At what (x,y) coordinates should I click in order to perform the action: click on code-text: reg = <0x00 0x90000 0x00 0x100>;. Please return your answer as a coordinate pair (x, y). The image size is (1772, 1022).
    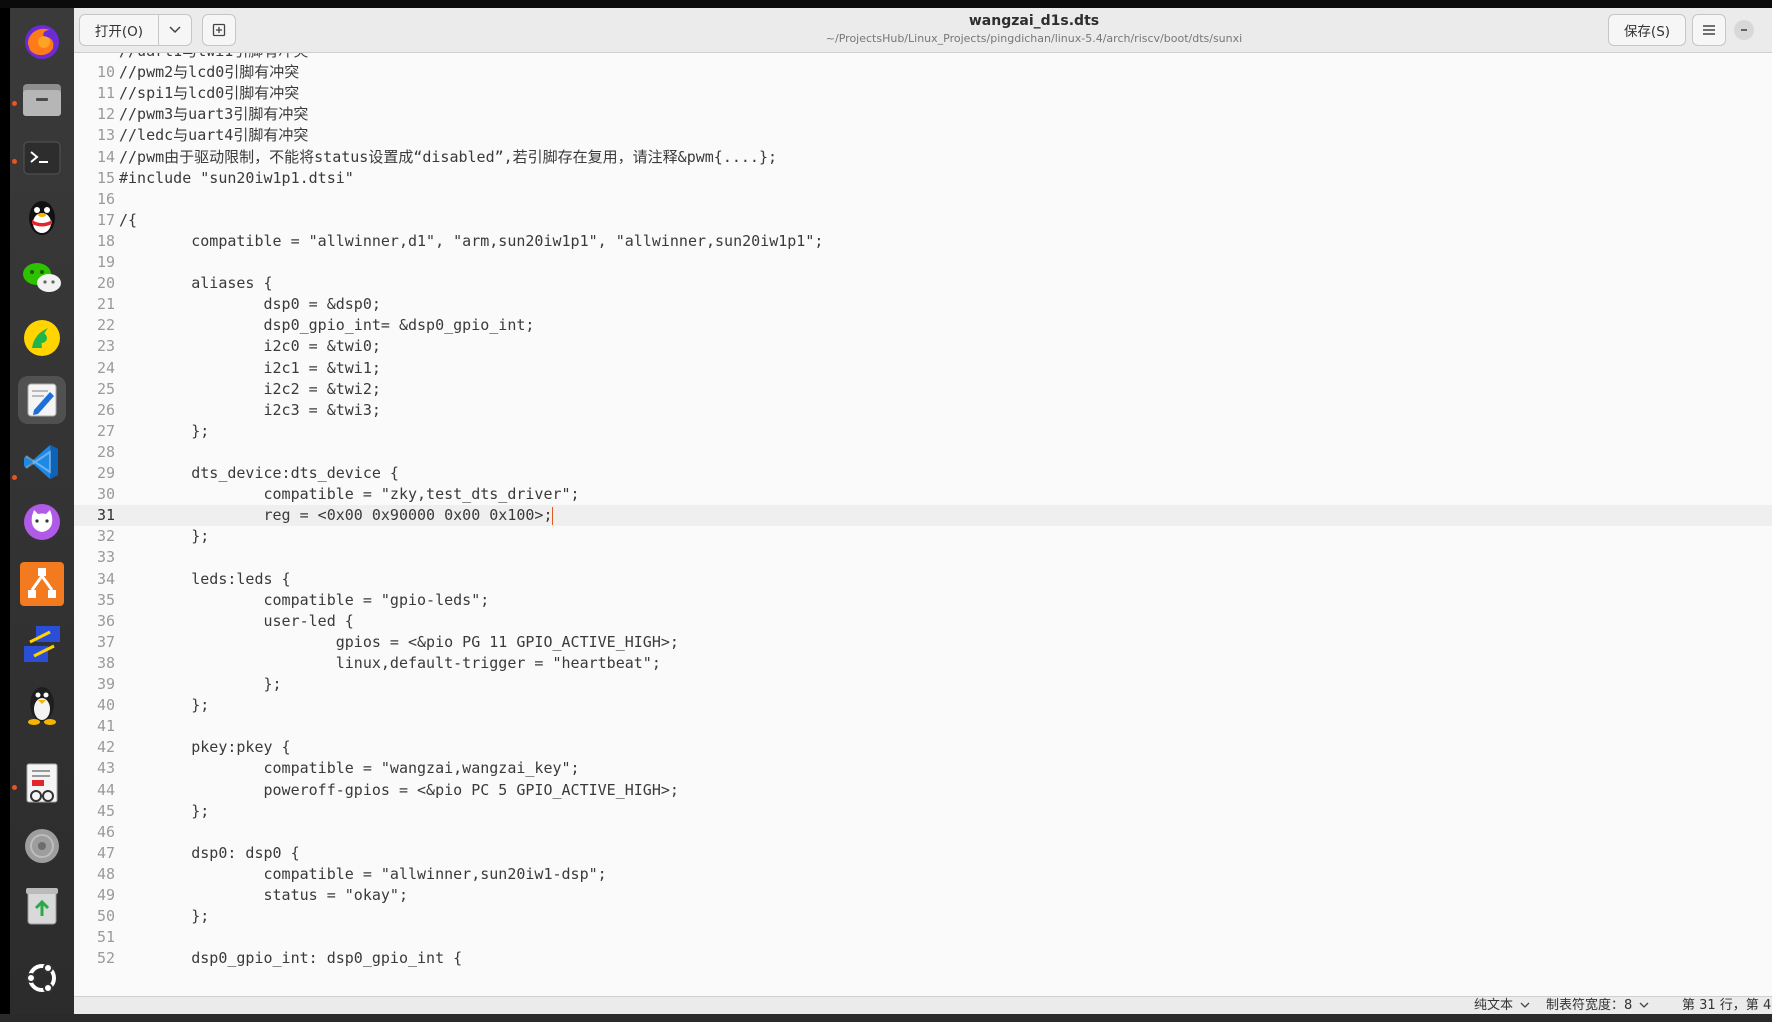
    Looking at the image, I should click on (336, 515).